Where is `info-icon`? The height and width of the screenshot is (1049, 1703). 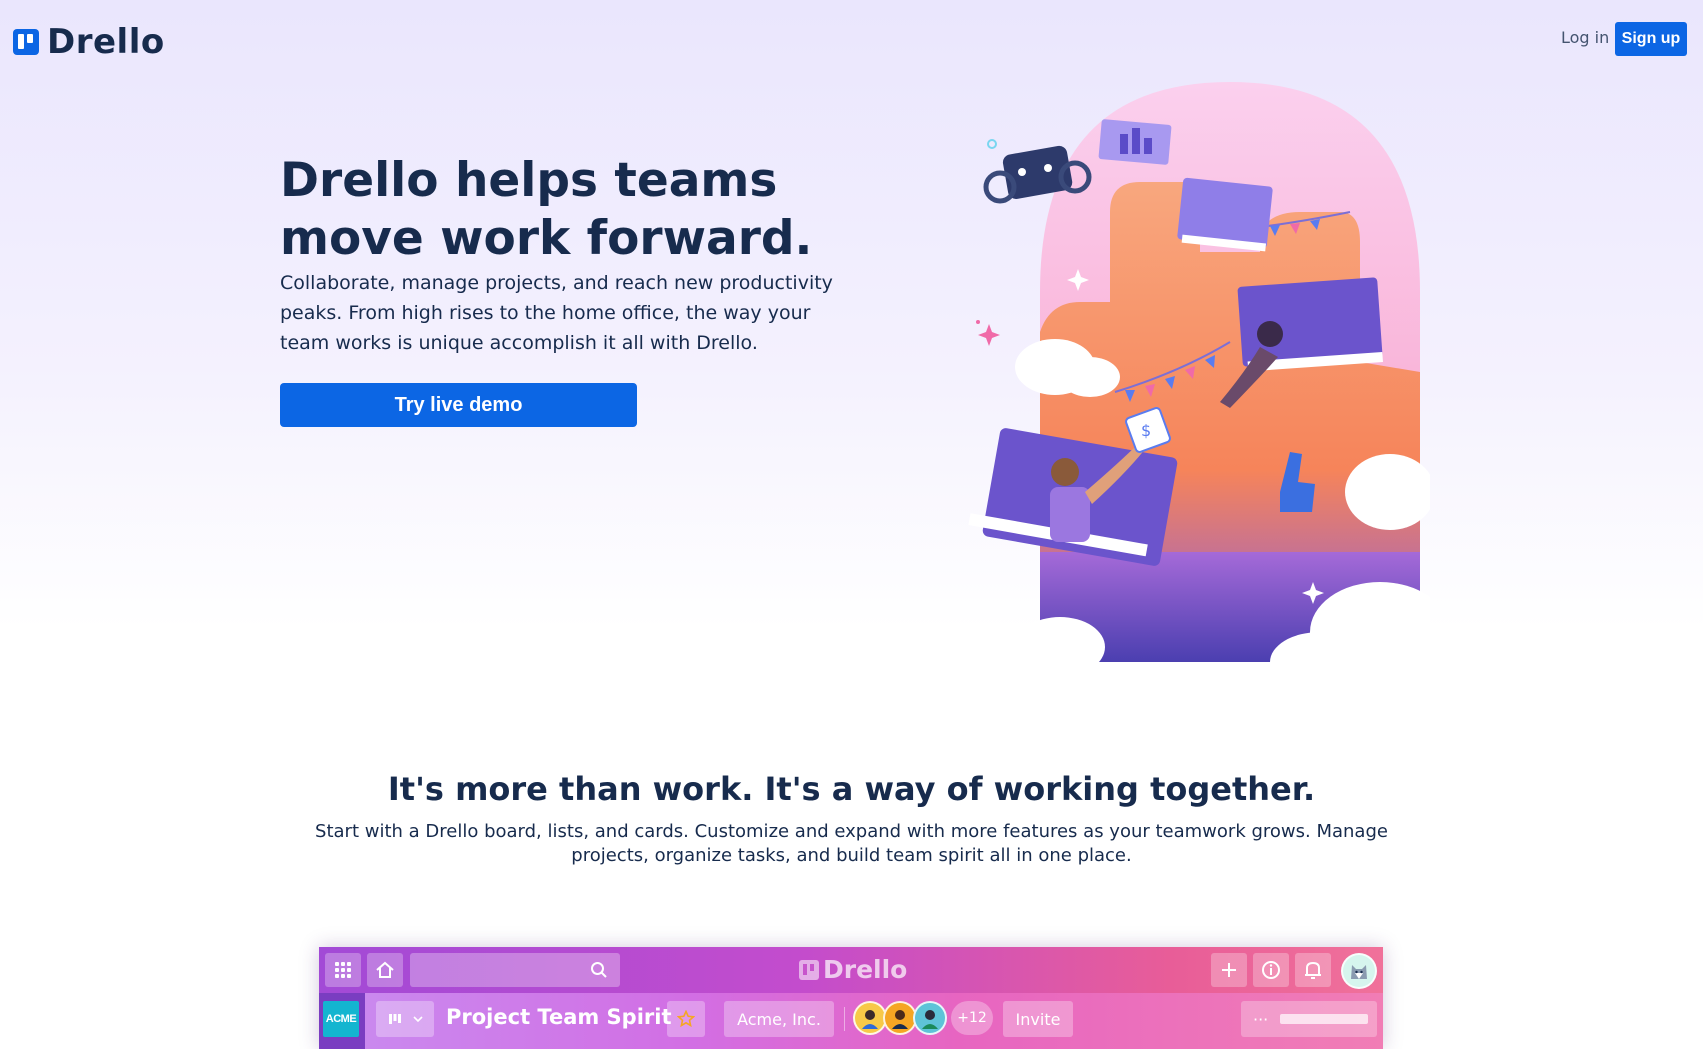
info-icon is located at coordinates (1271, 970).